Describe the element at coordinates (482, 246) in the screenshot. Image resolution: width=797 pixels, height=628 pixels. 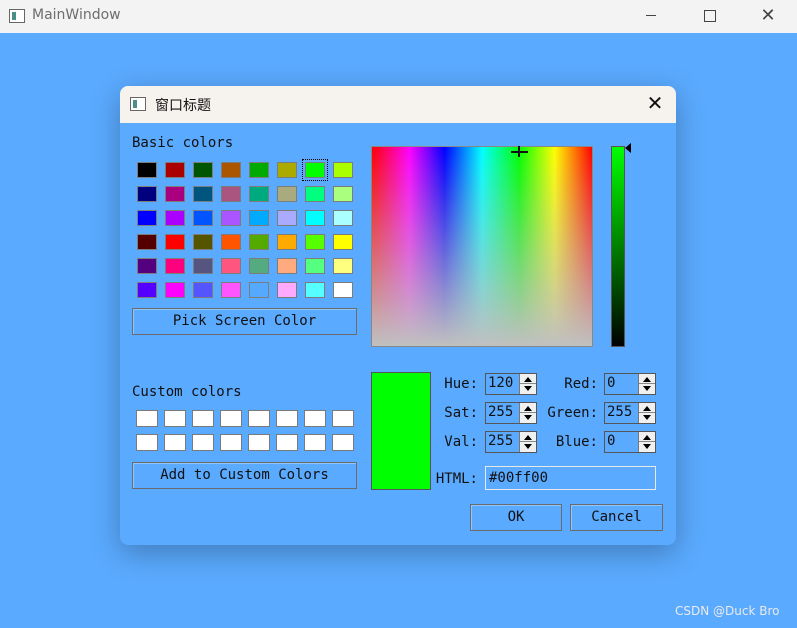
I see `color-spectrum` at that location.